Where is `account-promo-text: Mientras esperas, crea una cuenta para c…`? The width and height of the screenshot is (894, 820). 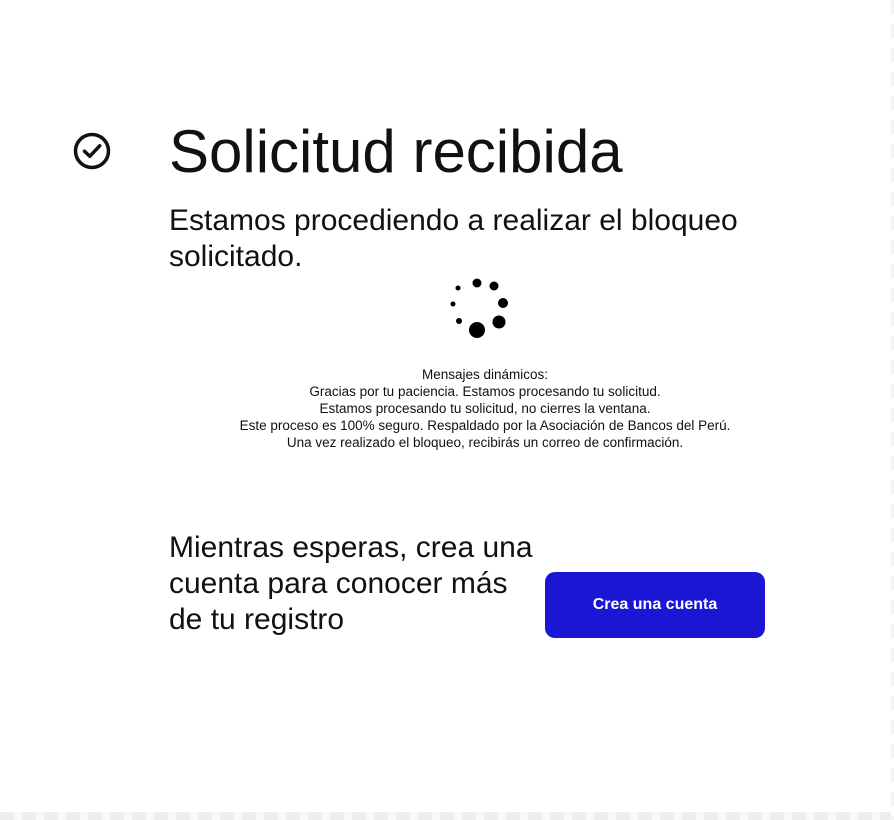 account-promo-text: Mientras esperas, crea una cuenta para c… is located at coordinates (351, 583).